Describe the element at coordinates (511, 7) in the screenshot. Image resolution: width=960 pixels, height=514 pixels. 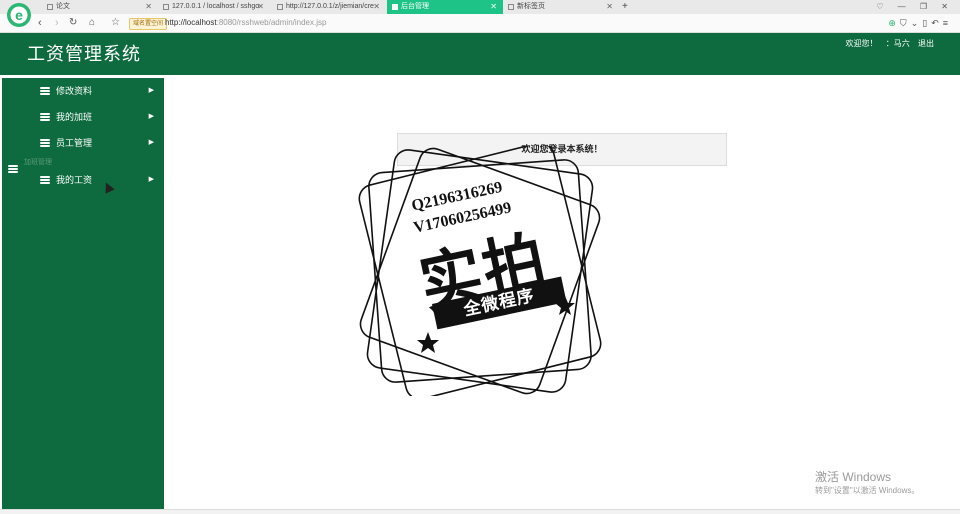
I see `grid-icon` at that location.